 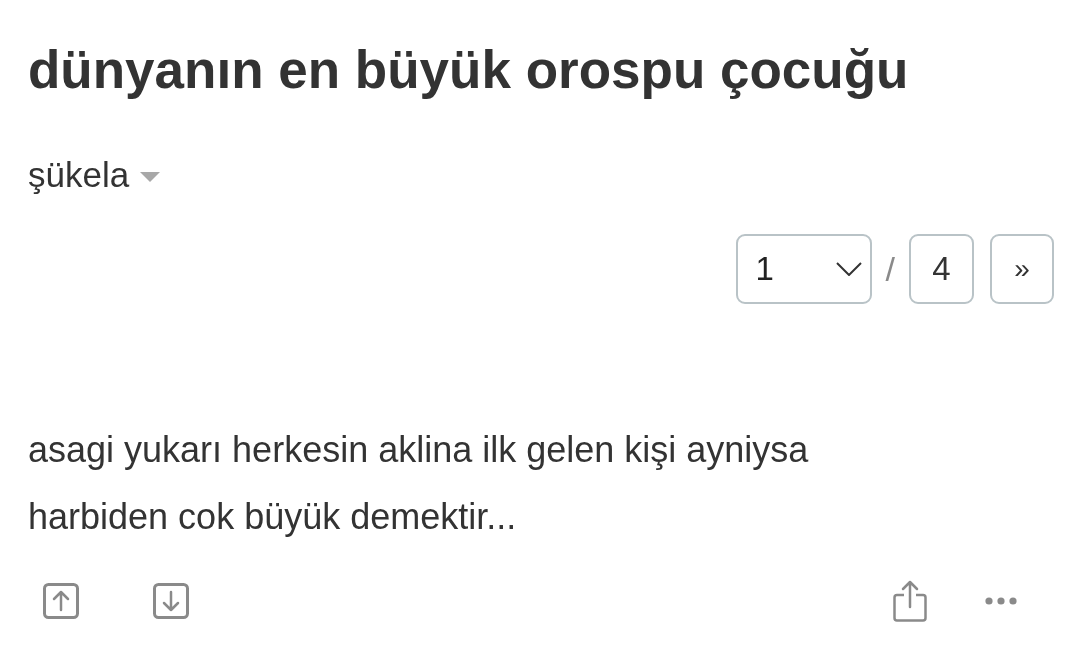 I want to click on caret-icon, so click(x=150, y=177).